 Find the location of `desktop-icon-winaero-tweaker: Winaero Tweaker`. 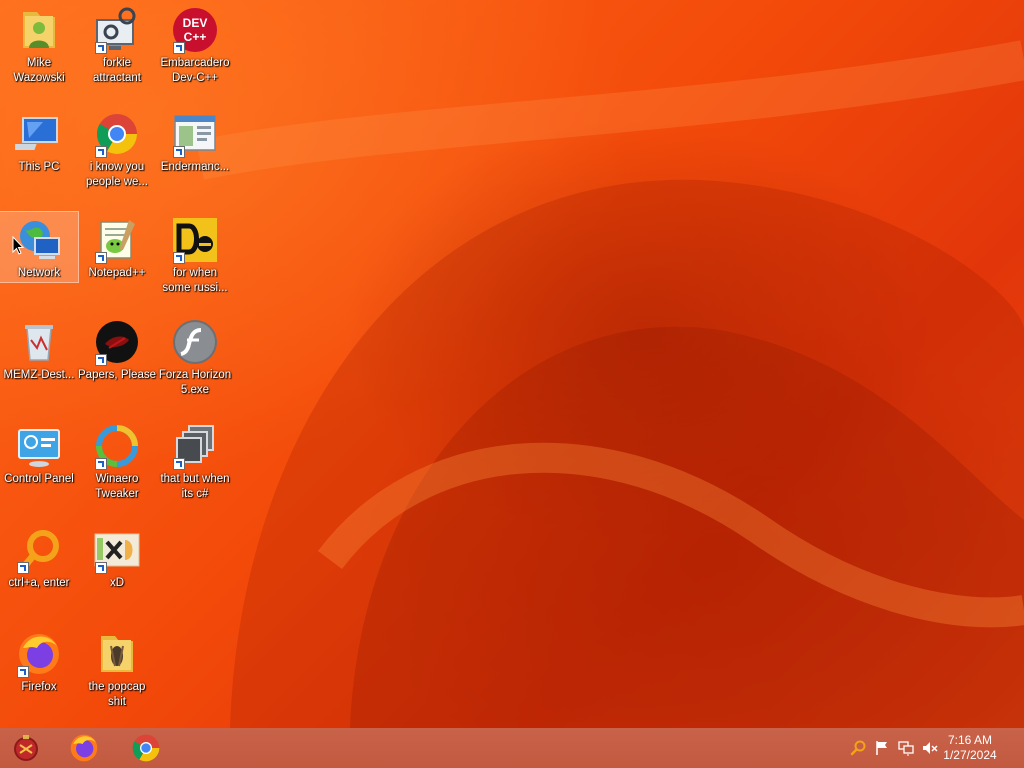

desktop-icon-winaero-tweaker: Winaero Tweaker is located at coordinates (117, 468).